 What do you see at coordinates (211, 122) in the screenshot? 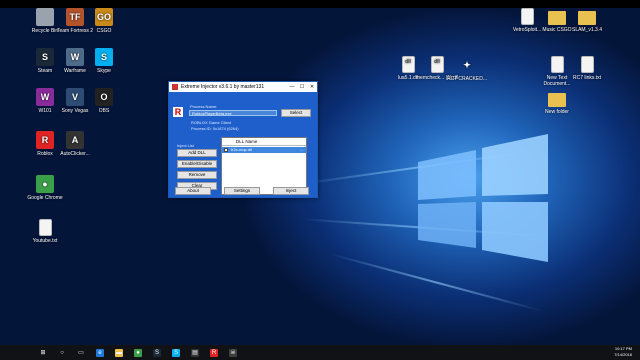
I see `process-info-name: ROBLOX Game Client` at bounding box center [211, 122].